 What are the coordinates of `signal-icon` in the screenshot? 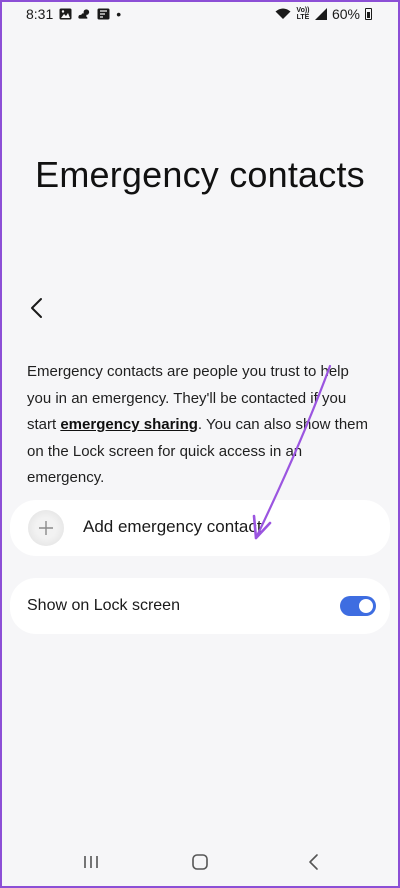 It's located at (320, 14).